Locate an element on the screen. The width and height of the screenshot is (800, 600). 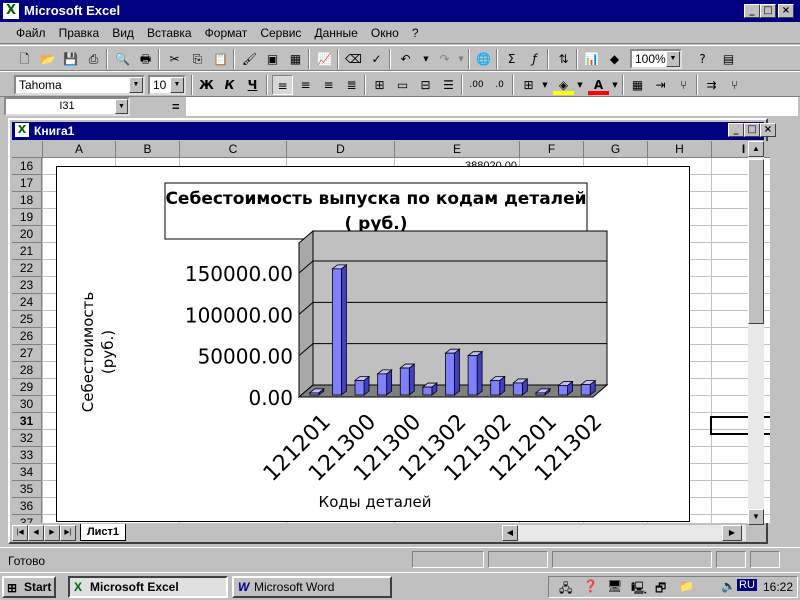
font-size-select: 10 ▼ is located at coordinates (167, 85).